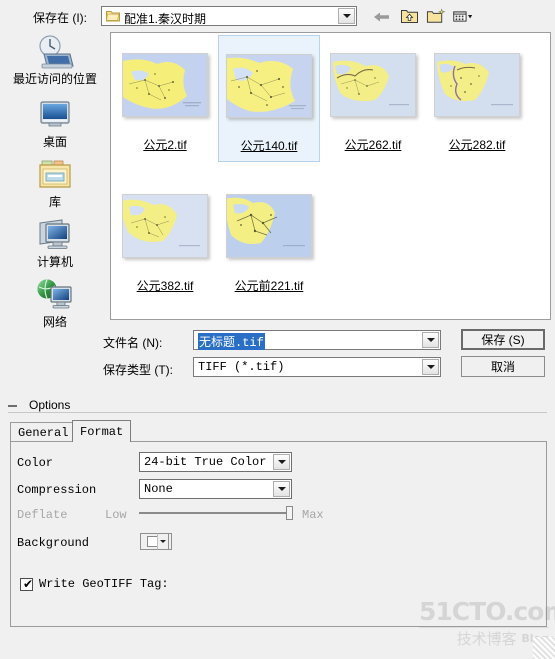 The height and width of the screenshot is (659, 555). I want to click on sidebar-item-desktop: 桌面, so click(55, 123).